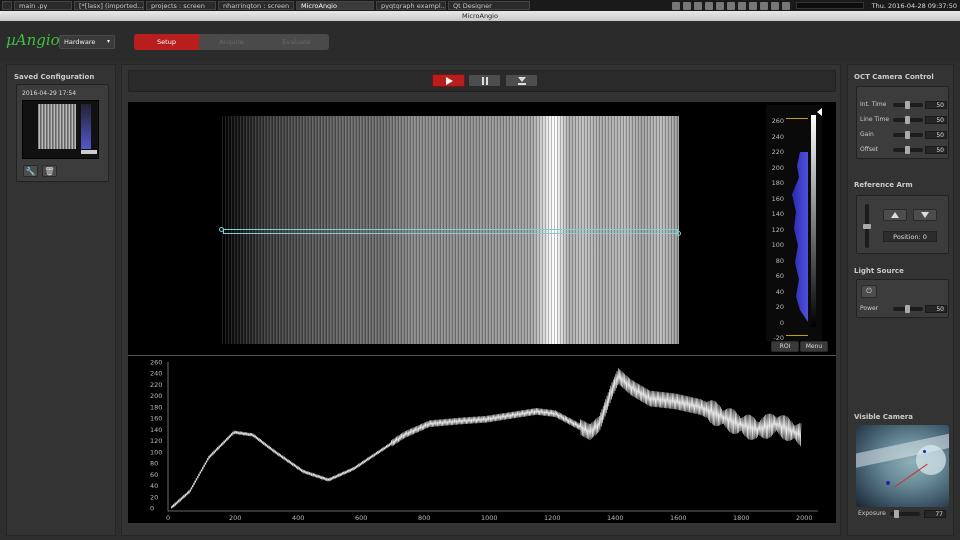 The height and width of the screenshot is (540, 960). What do you see at coordinates (156, 374) in the screenshot?
I see `y-tick-label: 240` at bounding box center [156, 374].